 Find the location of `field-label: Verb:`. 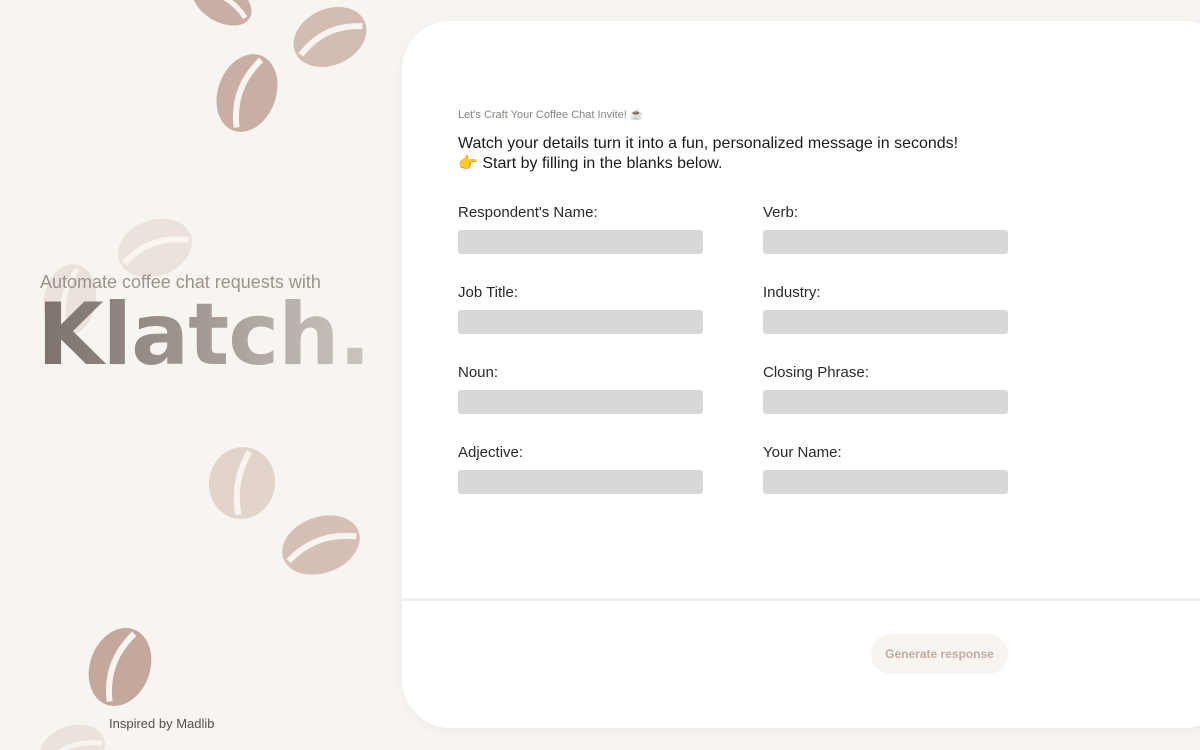

field-label: Verb: is located at coordinates (781, 212).